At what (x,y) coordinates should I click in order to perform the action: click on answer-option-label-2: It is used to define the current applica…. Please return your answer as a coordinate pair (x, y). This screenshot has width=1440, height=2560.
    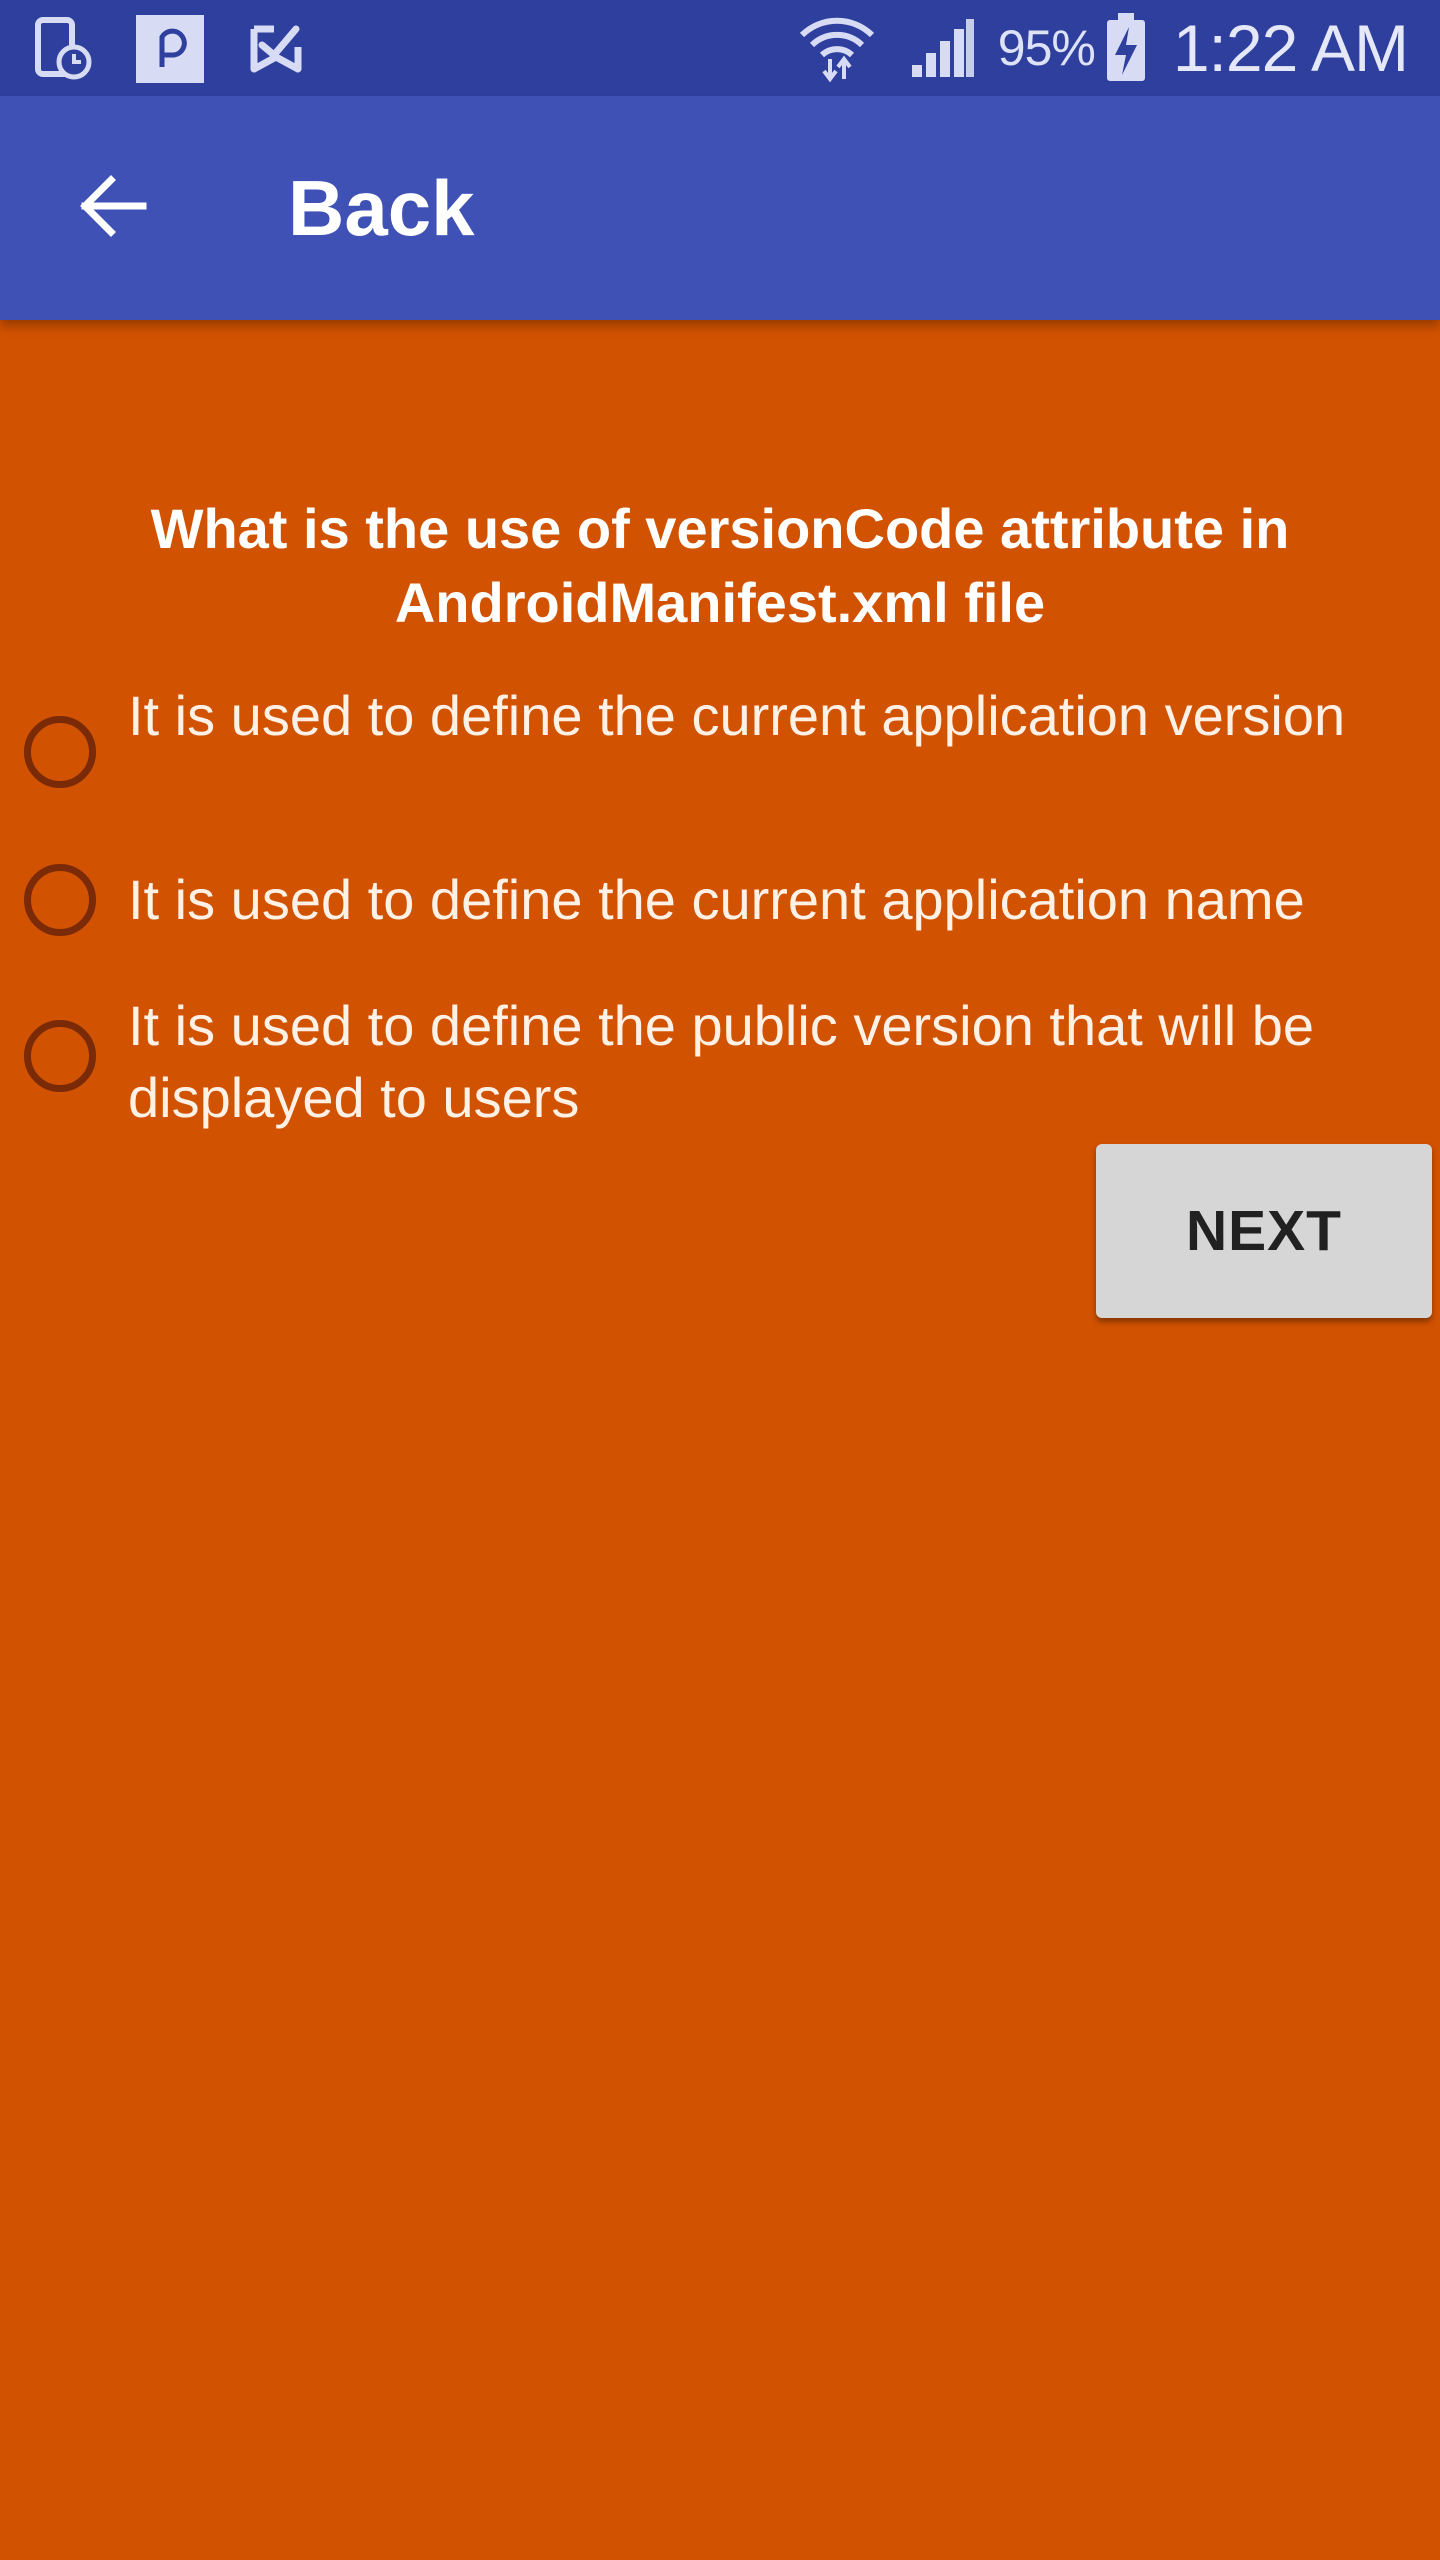
    Looking at the image, I should click on (716, 899).